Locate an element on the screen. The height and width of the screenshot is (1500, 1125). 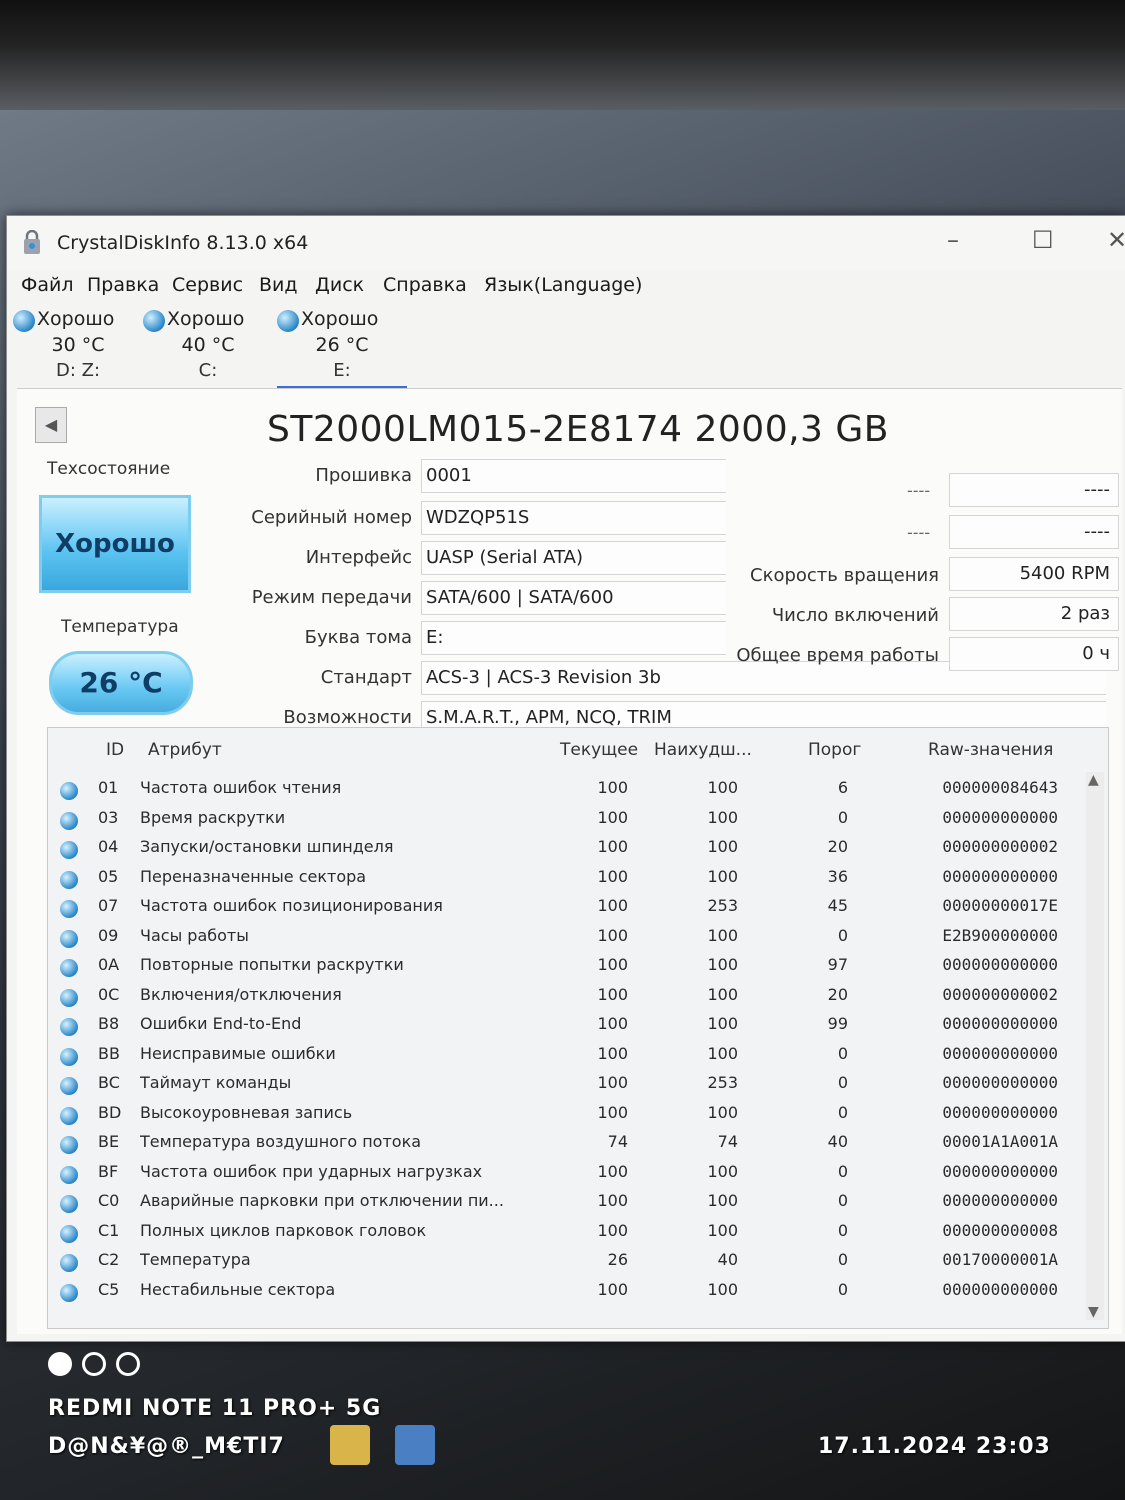
drive-temp: 30 °C is located at coordinates (78, 345).